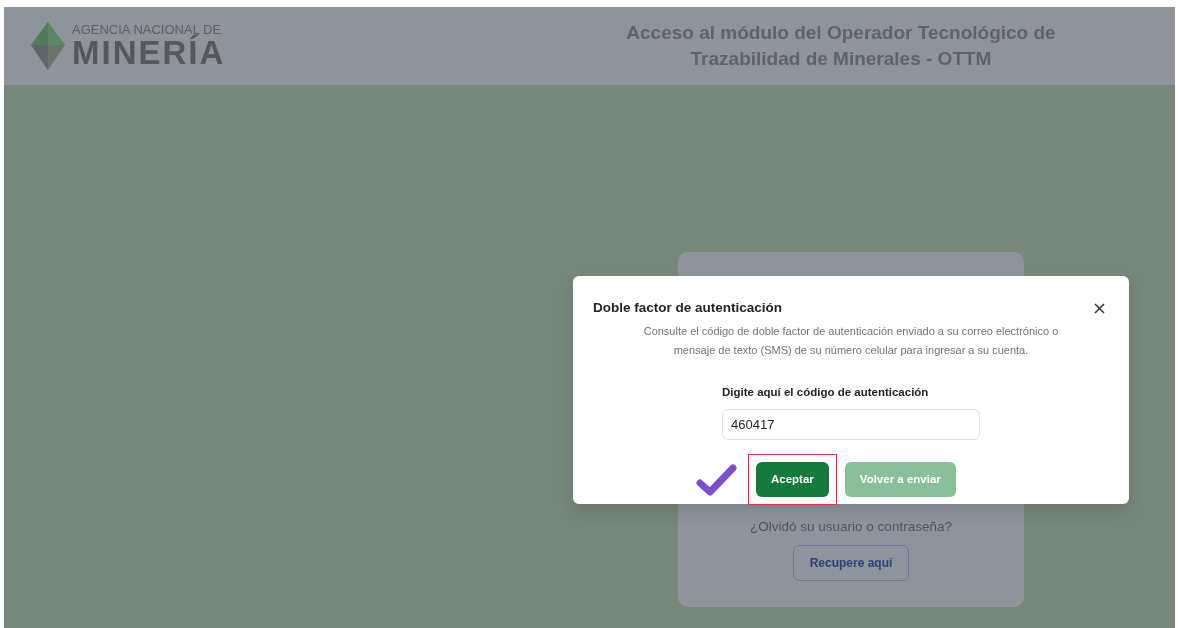  Describe the element at coordinates (826, 392) in the screenshot. I see `code-label: Digite aquí el código de autenticación` at that location.